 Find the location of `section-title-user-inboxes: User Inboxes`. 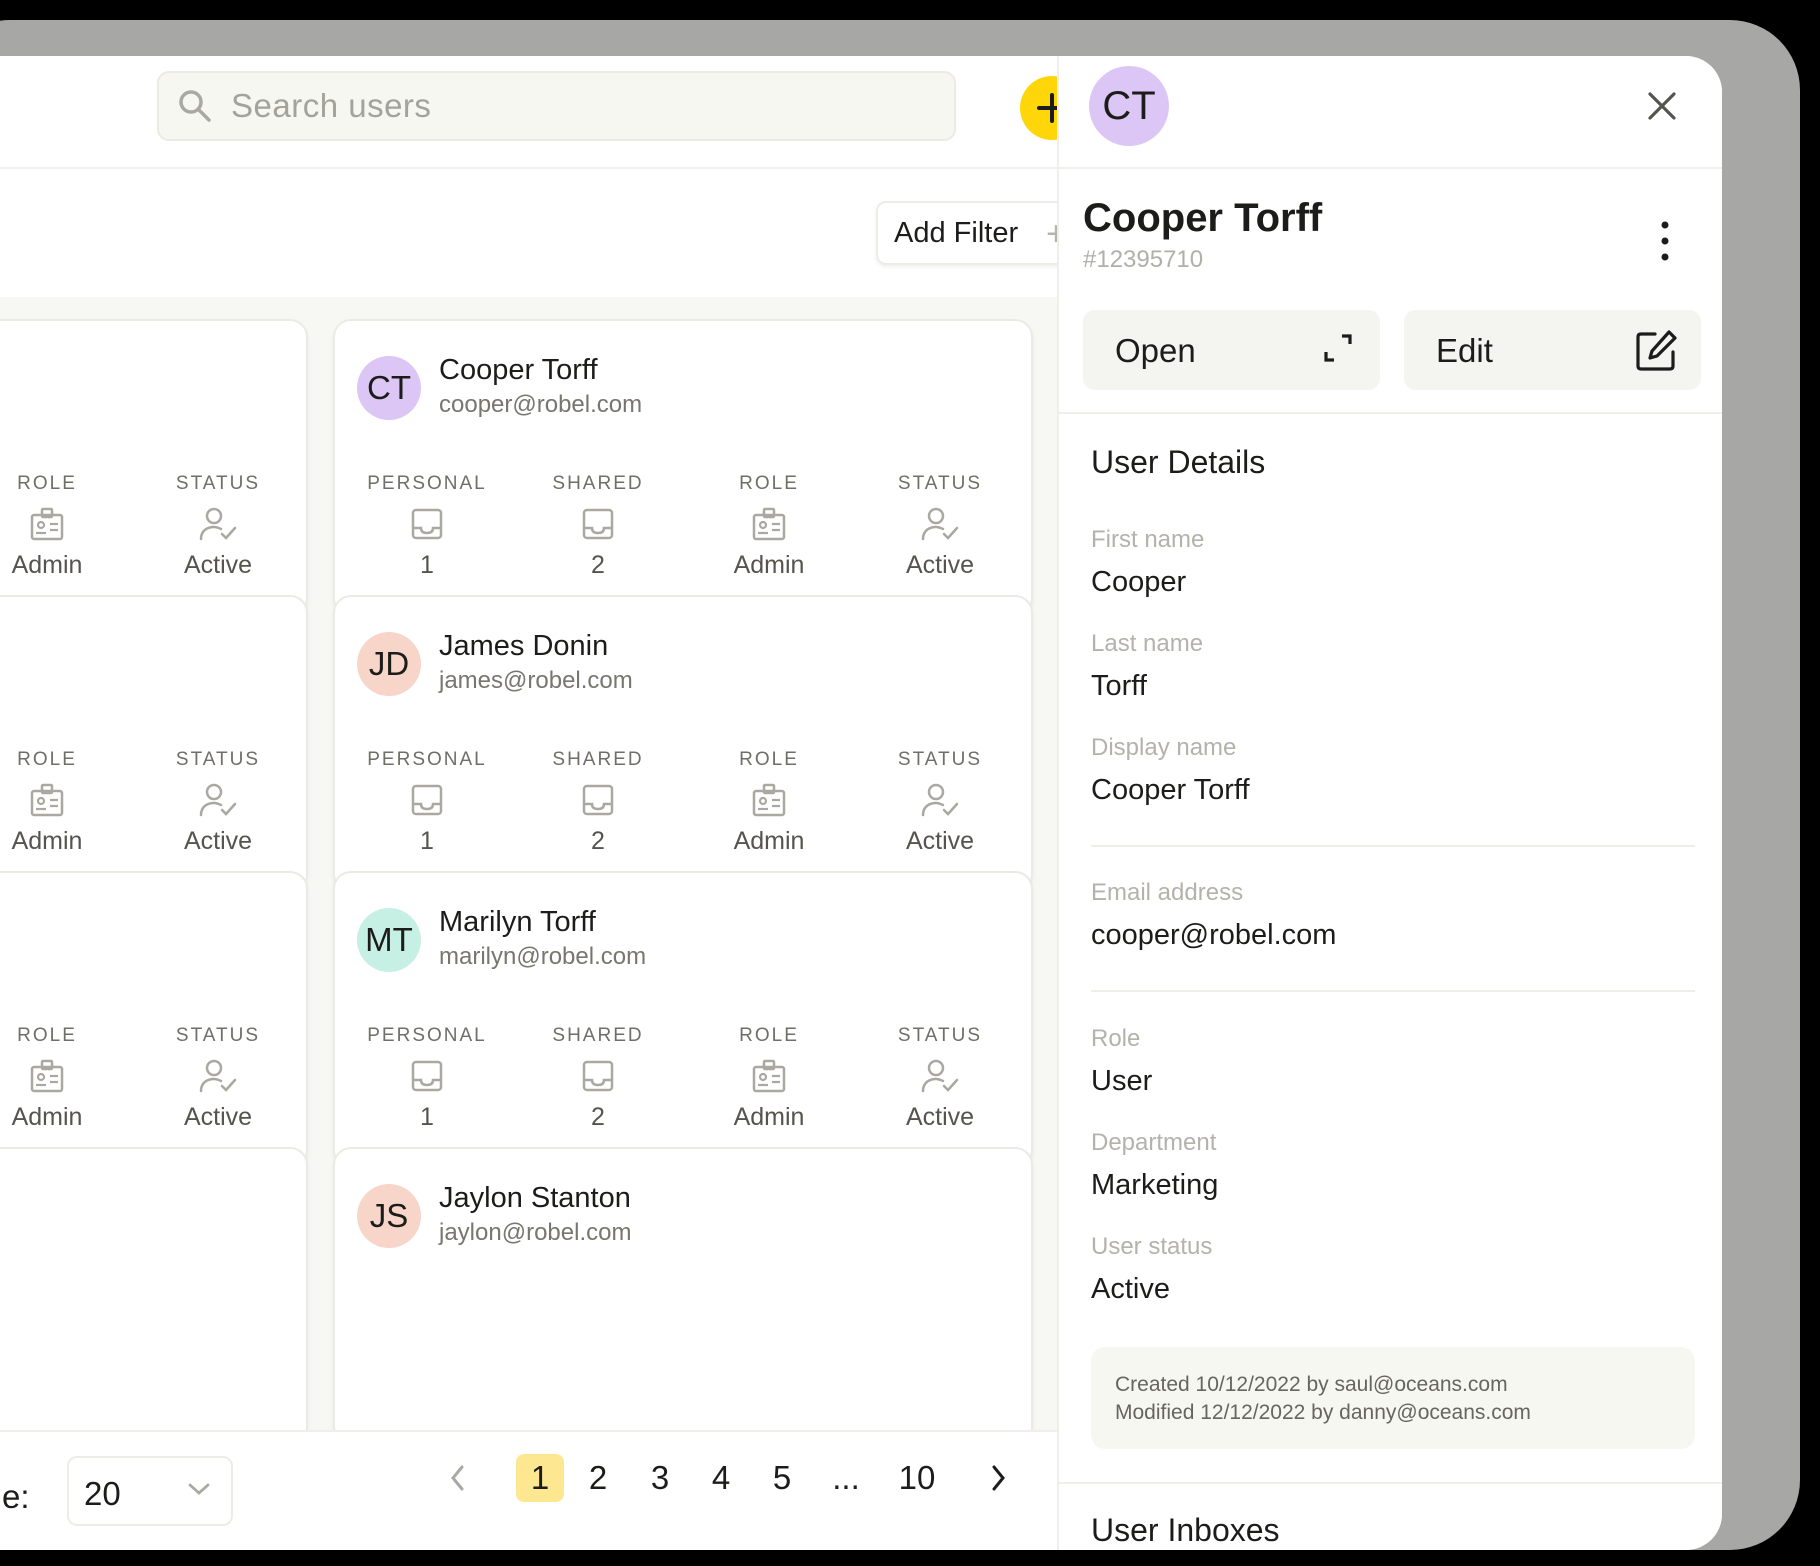

section-title-user-inboxes: User Inboxes is located at coordinates (1185, 1530).